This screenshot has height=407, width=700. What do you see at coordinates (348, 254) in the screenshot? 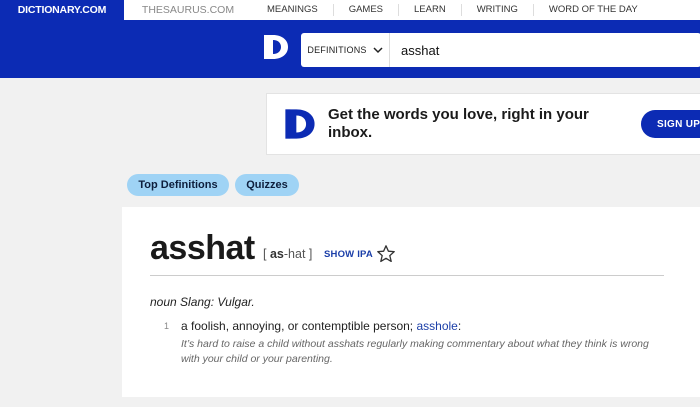
I see `show-ipa-button: SHOW IPA` at bounding box center [348, 254].